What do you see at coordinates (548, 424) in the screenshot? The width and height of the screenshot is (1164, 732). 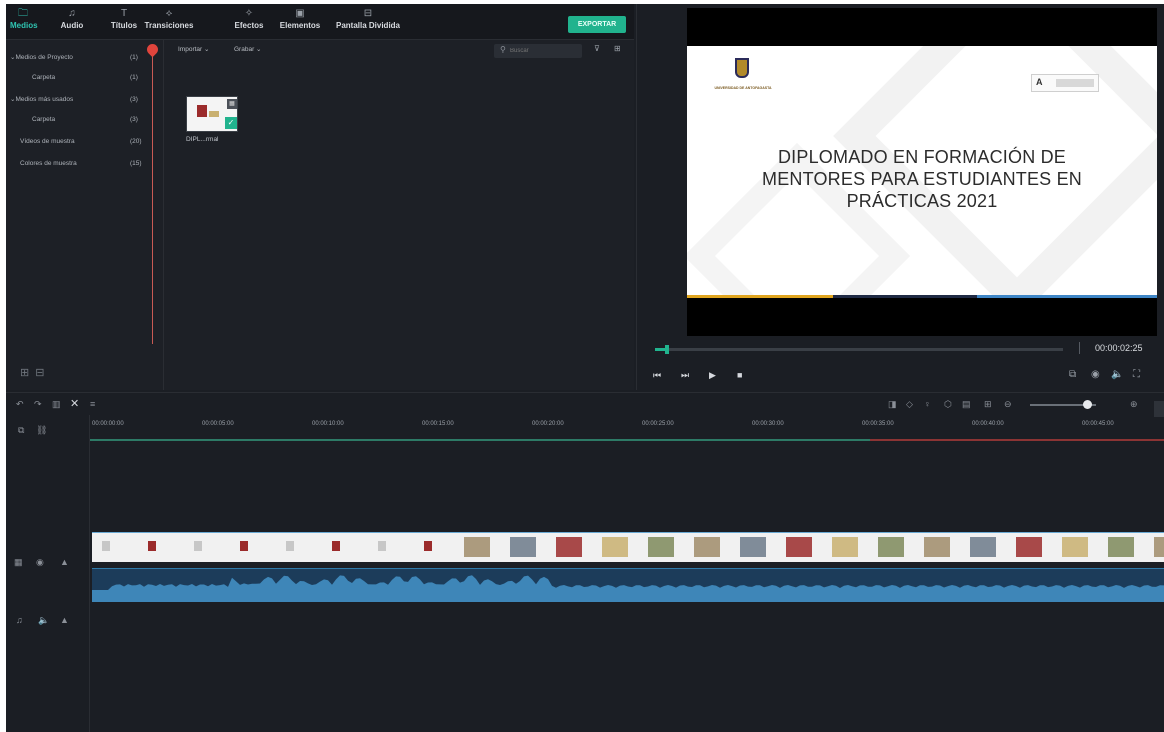 I see `ruler-tick-label: 00:00:20:00` at bounding box center [548, 424].